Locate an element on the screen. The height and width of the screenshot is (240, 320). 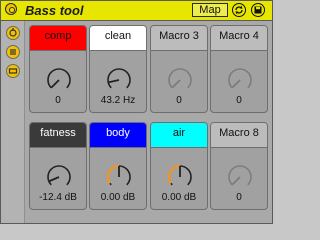
power-icon is located at coordinates (11, 9).